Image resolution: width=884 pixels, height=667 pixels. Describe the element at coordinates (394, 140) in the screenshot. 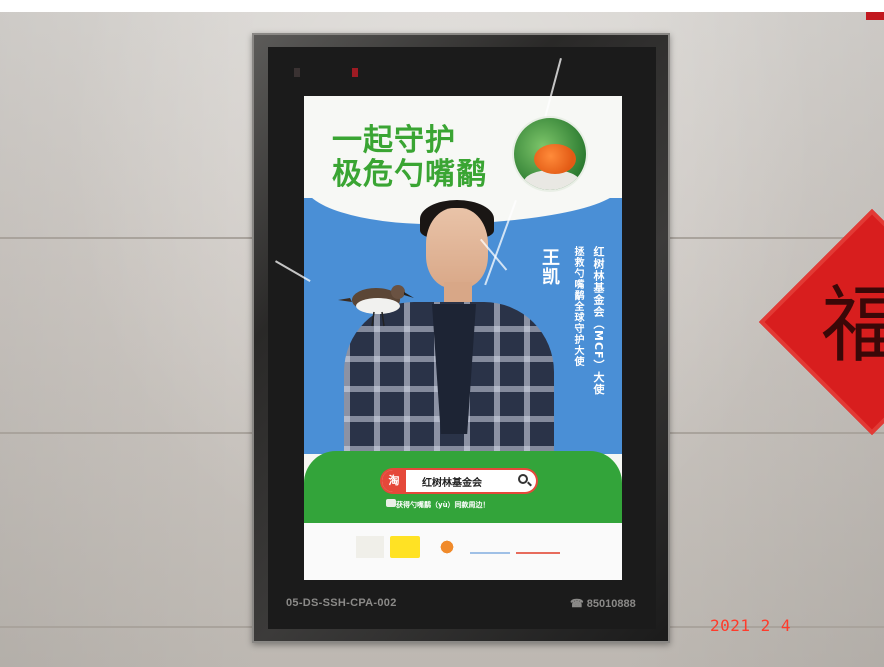

I see `headline-line-1: 一起守护` at that location.